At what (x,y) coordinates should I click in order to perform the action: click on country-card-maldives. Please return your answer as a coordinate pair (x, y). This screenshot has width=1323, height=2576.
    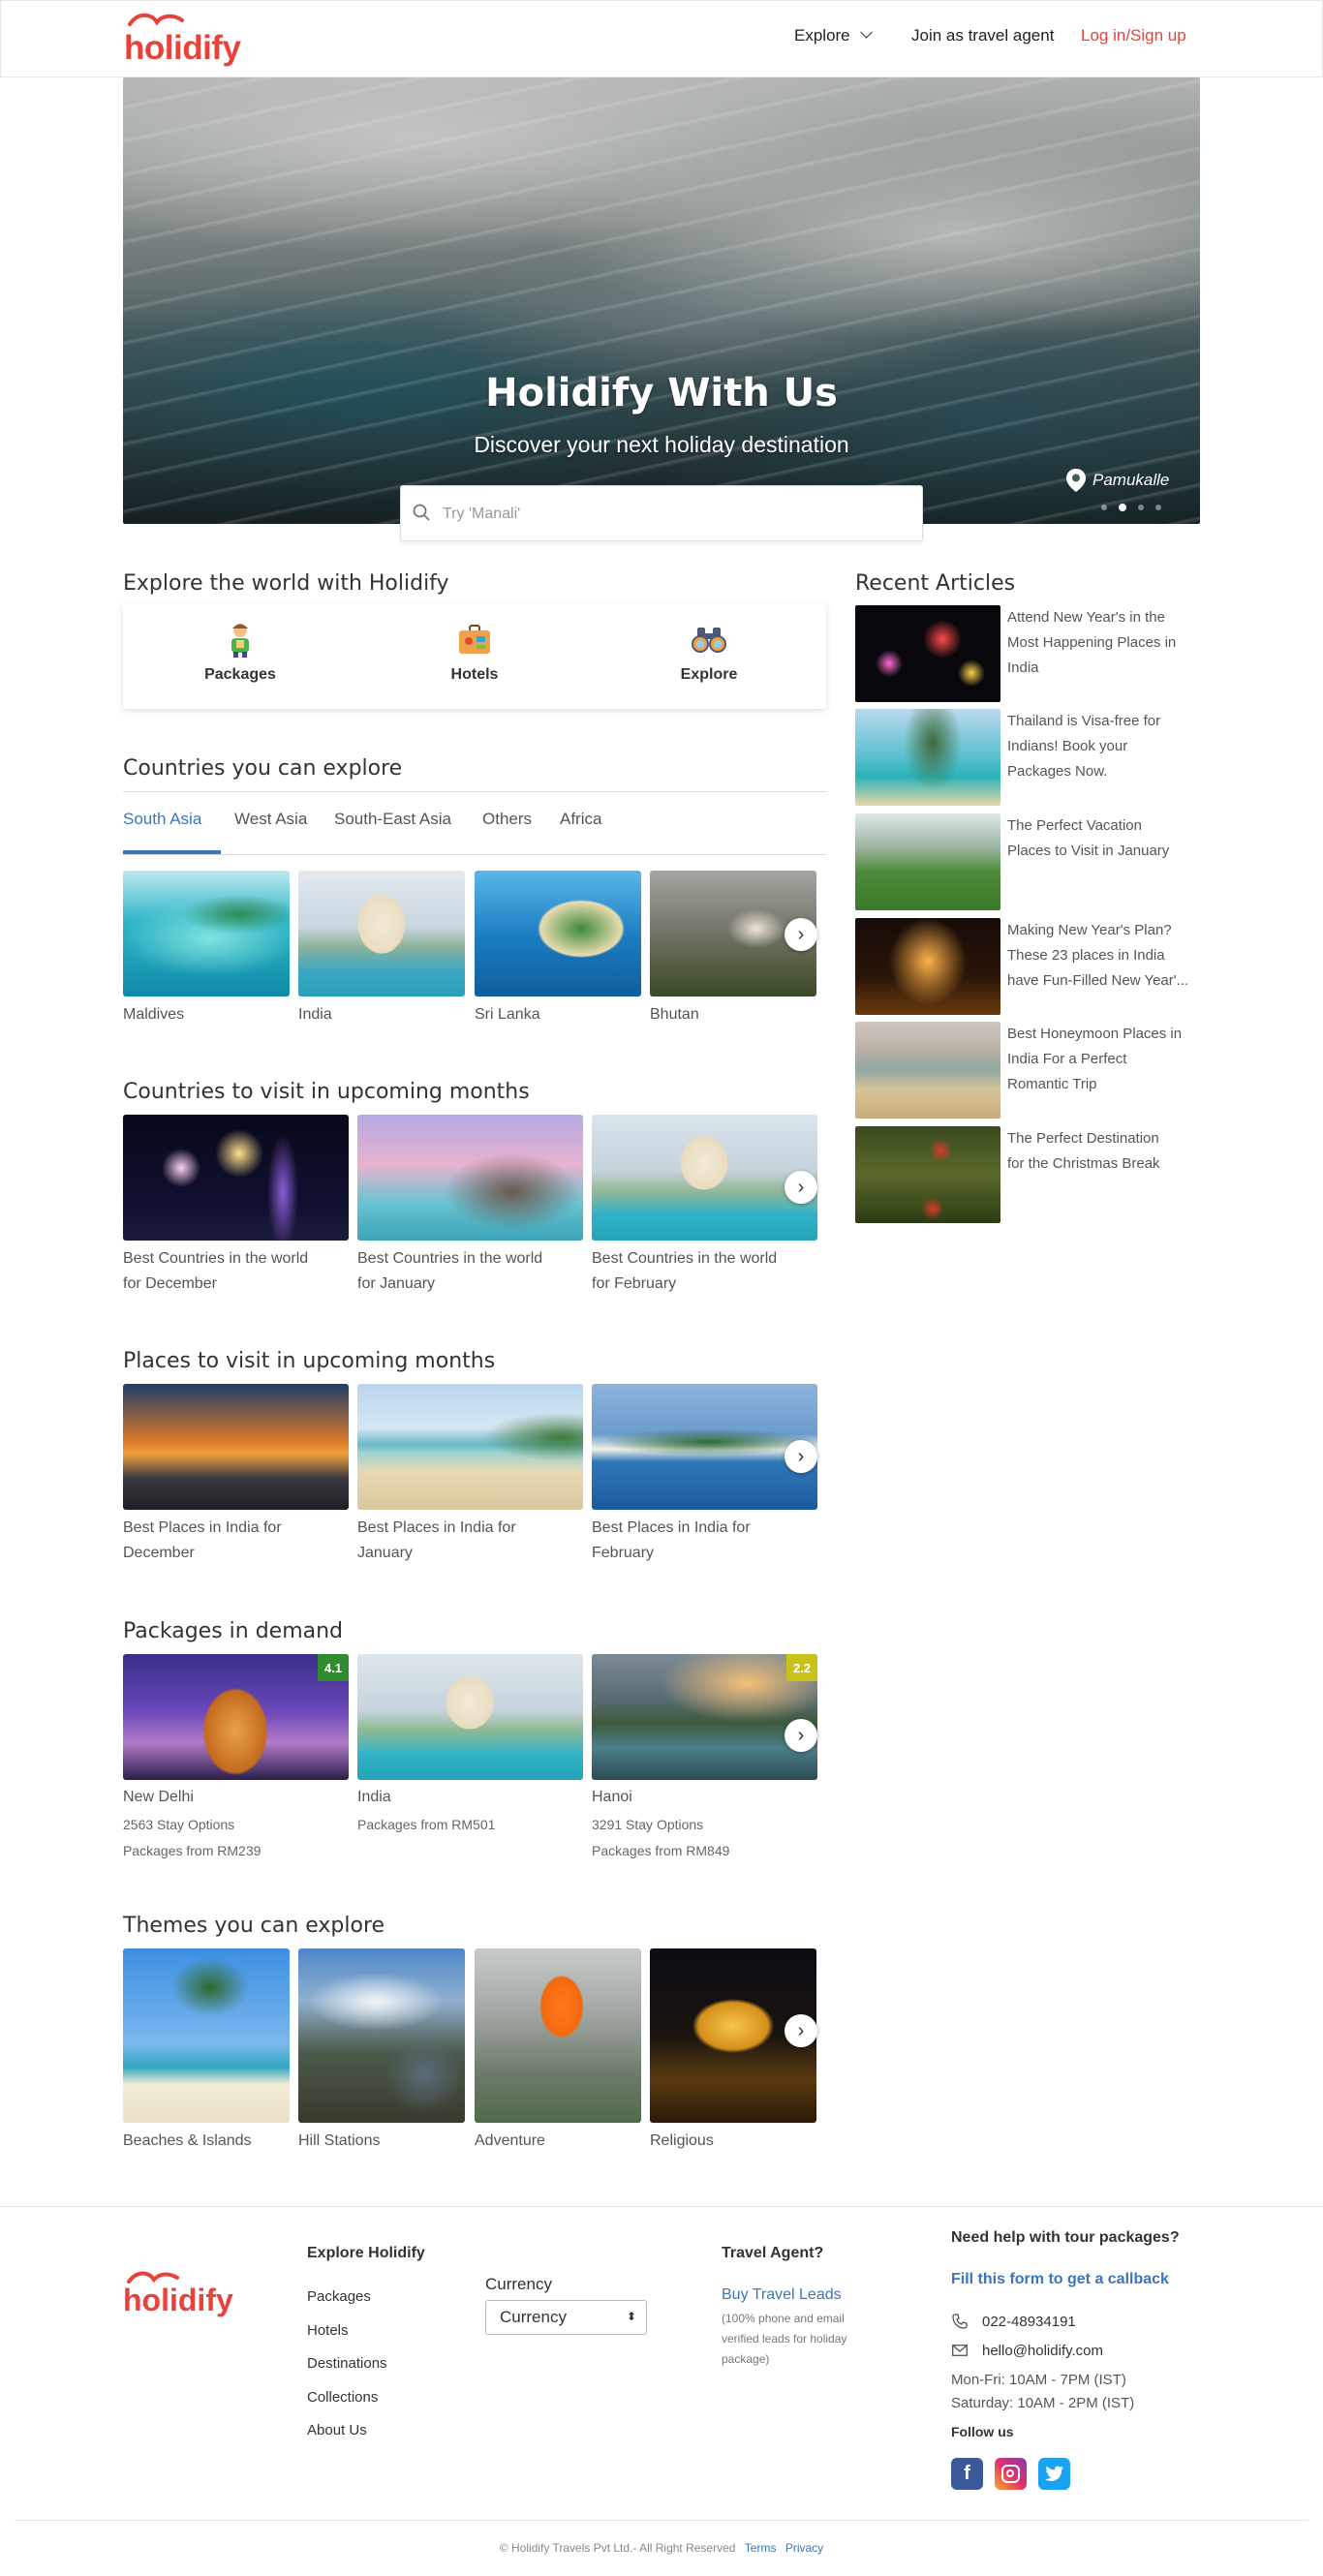
    Looking at the image, I should click on (207, 934).